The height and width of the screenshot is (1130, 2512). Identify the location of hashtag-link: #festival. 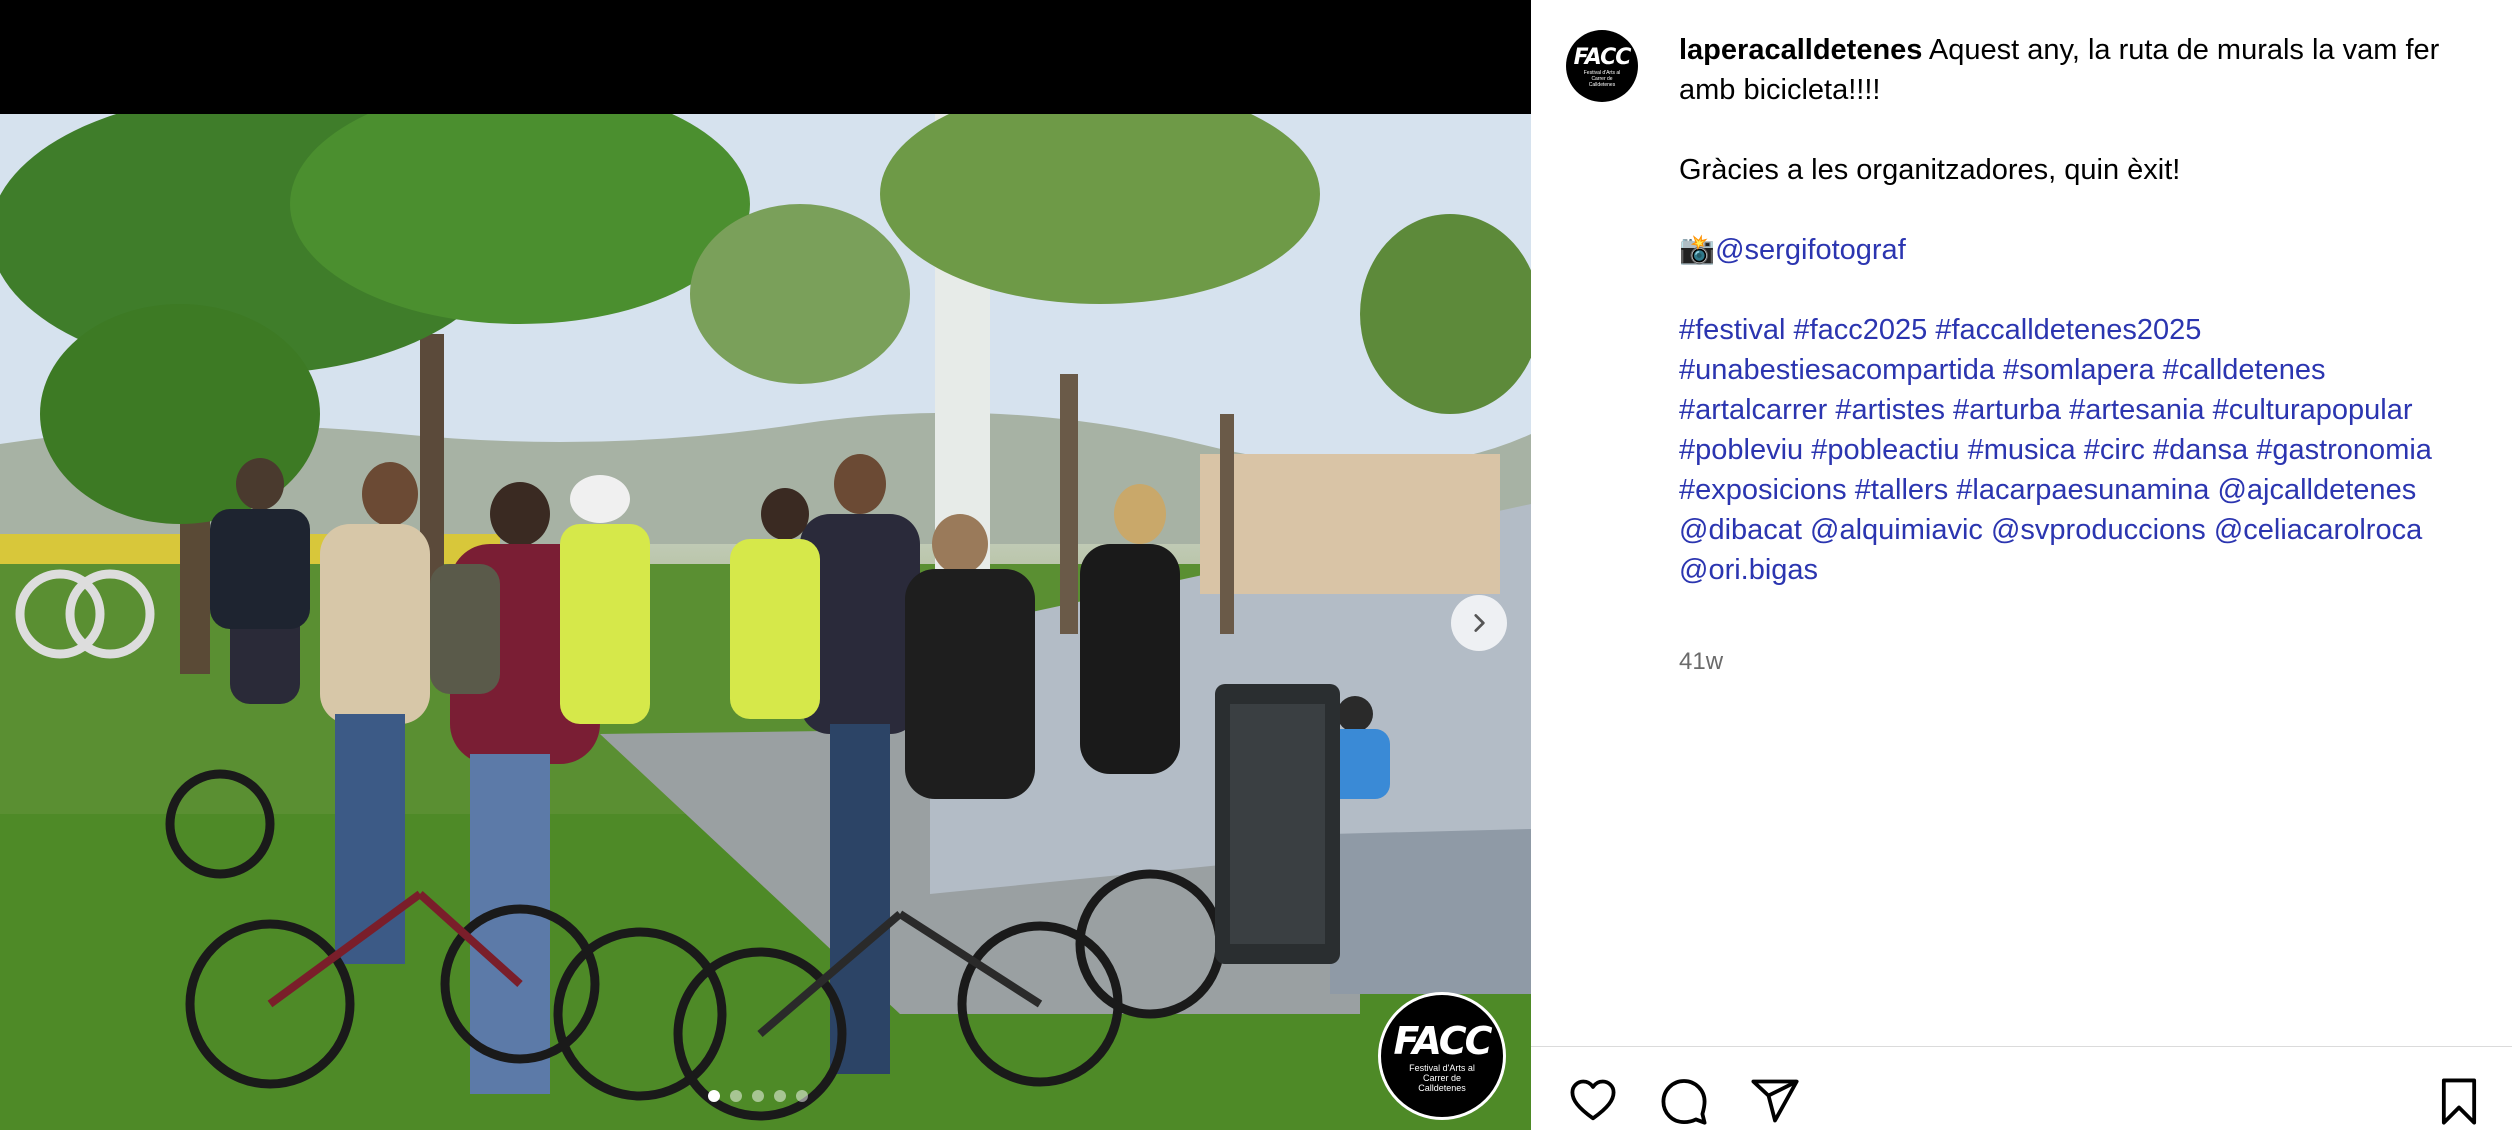
(1732, 330).